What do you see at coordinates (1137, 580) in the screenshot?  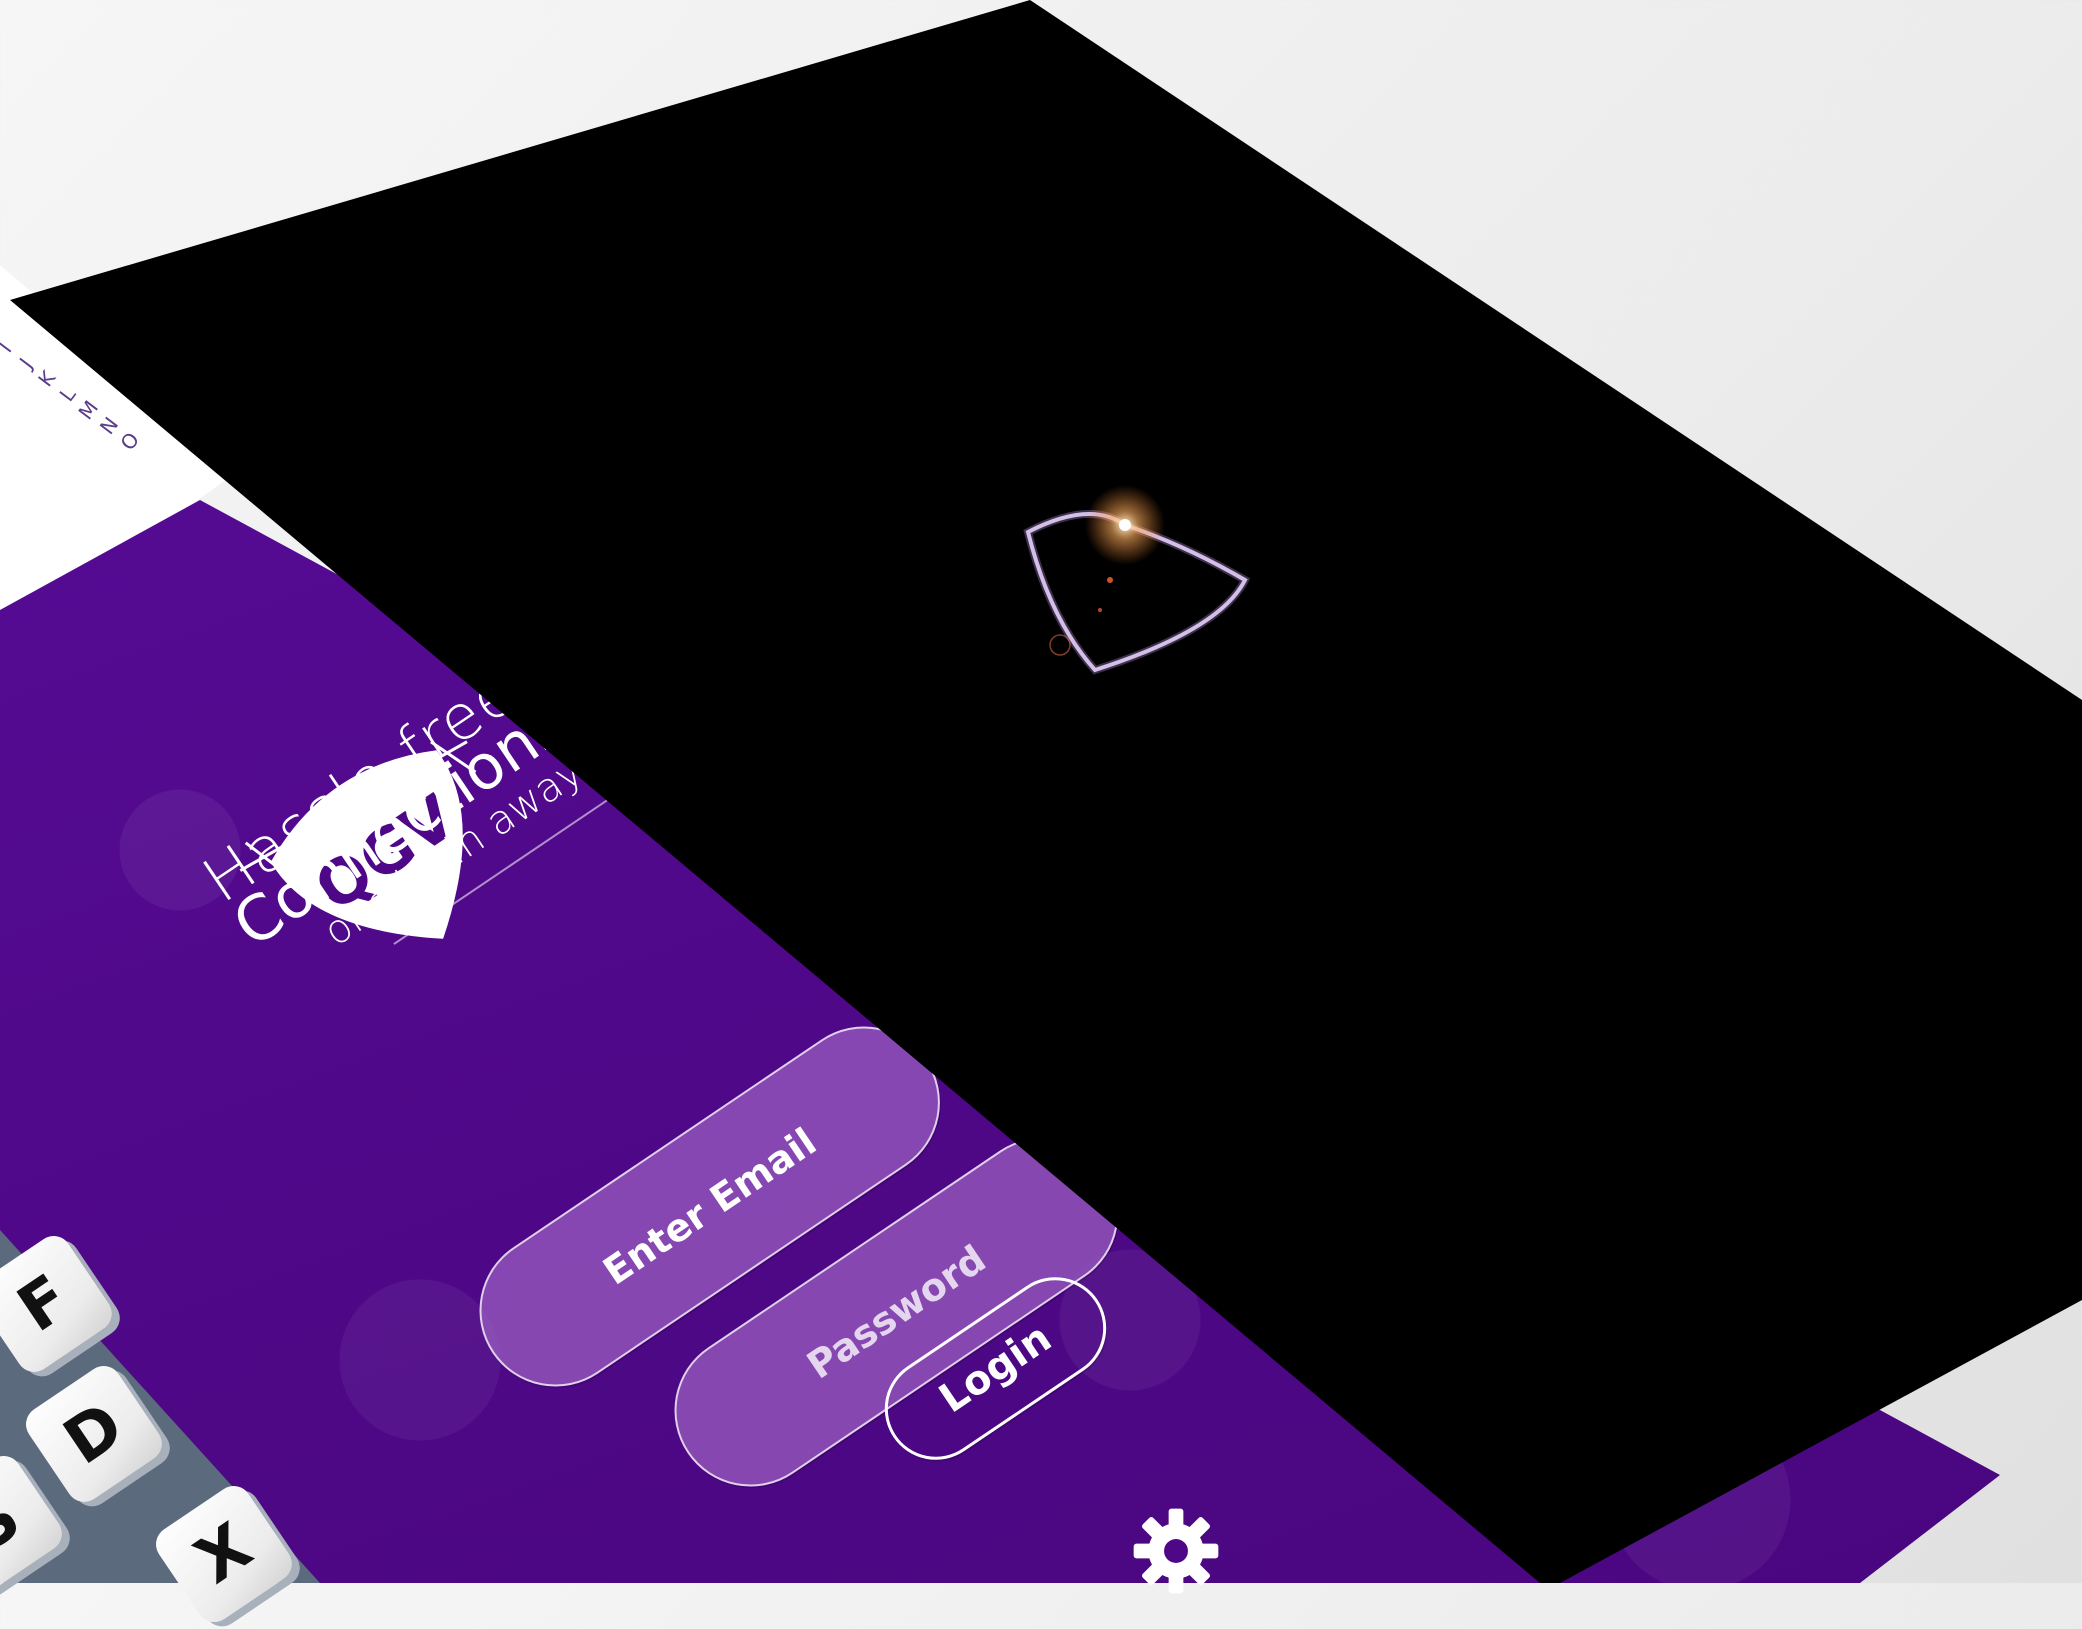 I see `shield-outline-icon` at bounding box center [1137, 580].